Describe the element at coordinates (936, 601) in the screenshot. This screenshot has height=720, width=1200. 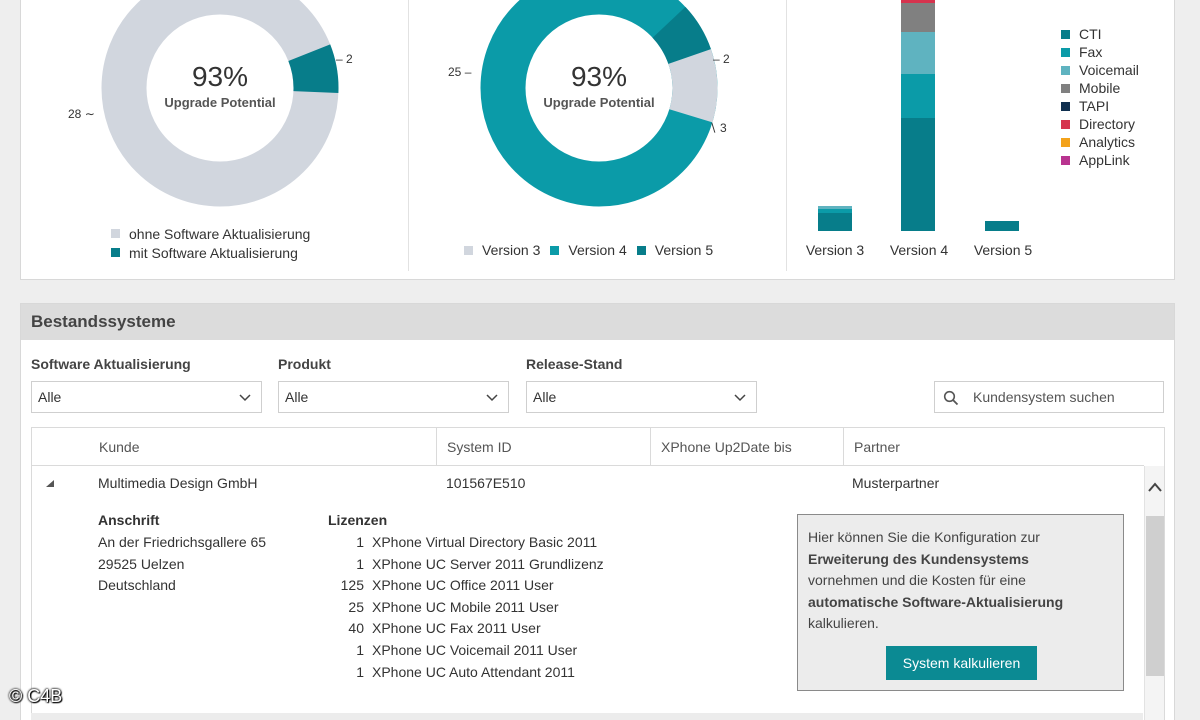
I see `info-text-bold: automatische Software-Aktualisierung` at that location.